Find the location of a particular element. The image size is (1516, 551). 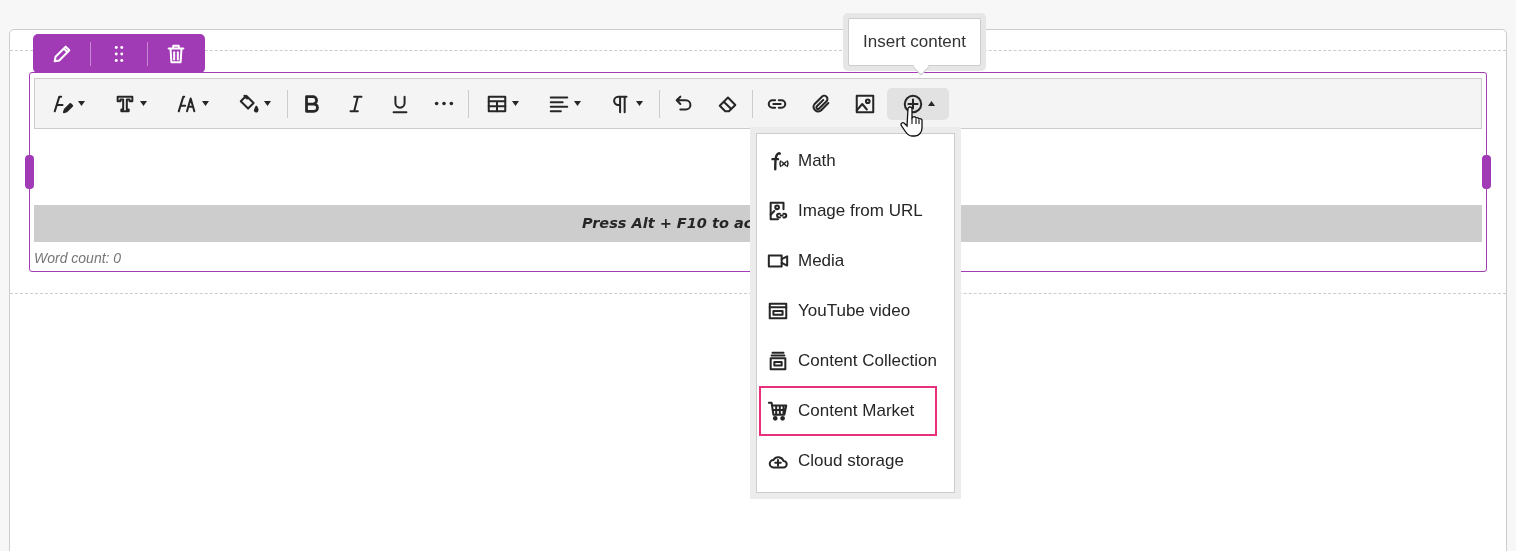

add-circle-icon is located at coordinates (912, 103).